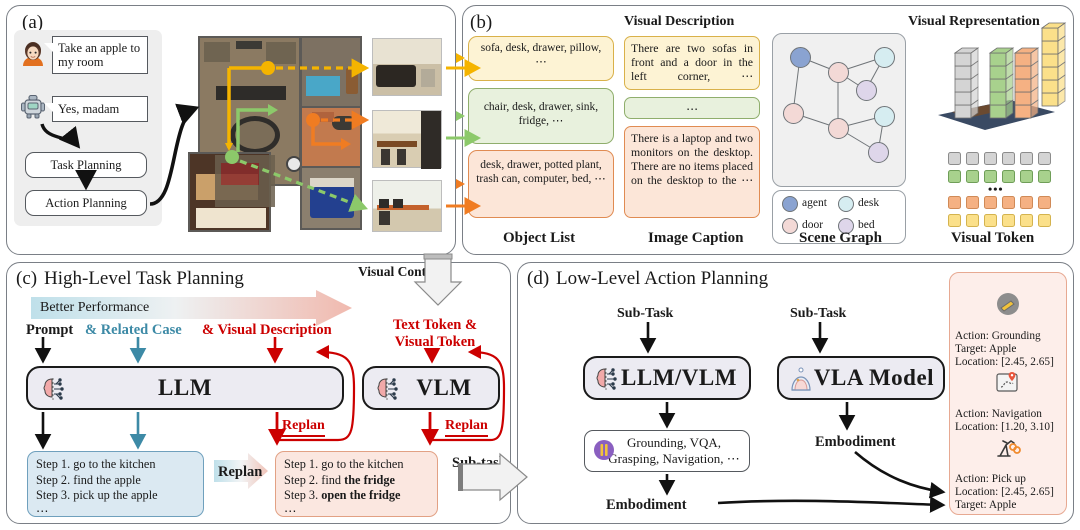 The width and height of the screenshot is (1080, 530). What do you see at coordinates (331, 198) in the screenshot?
I see `floorplan-bedroom` at bounding box center [331, 198].